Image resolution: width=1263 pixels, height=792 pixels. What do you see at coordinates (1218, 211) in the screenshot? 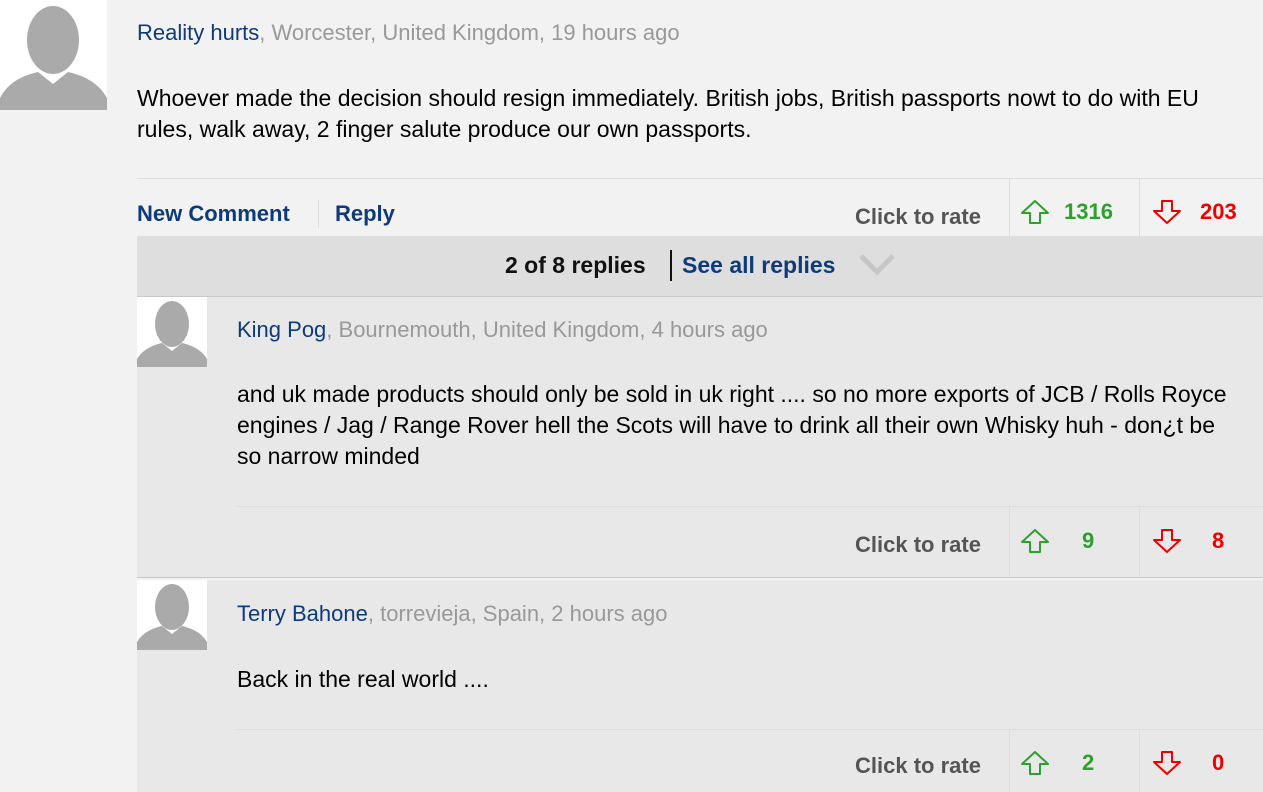
I see `downvote-count: 203` at bounding box center [1218, 211].